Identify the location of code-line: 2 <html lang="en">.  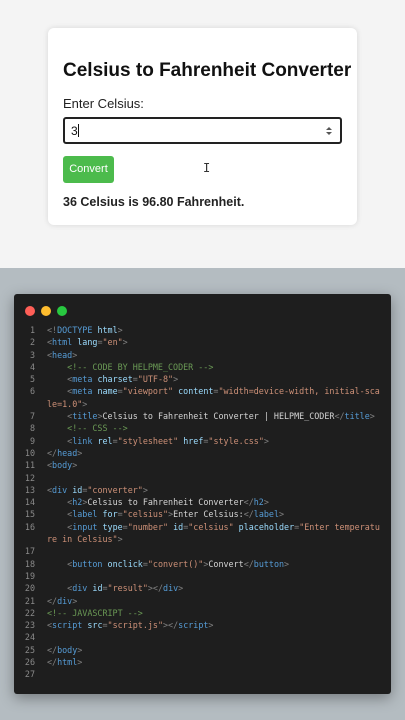
(202, 342).